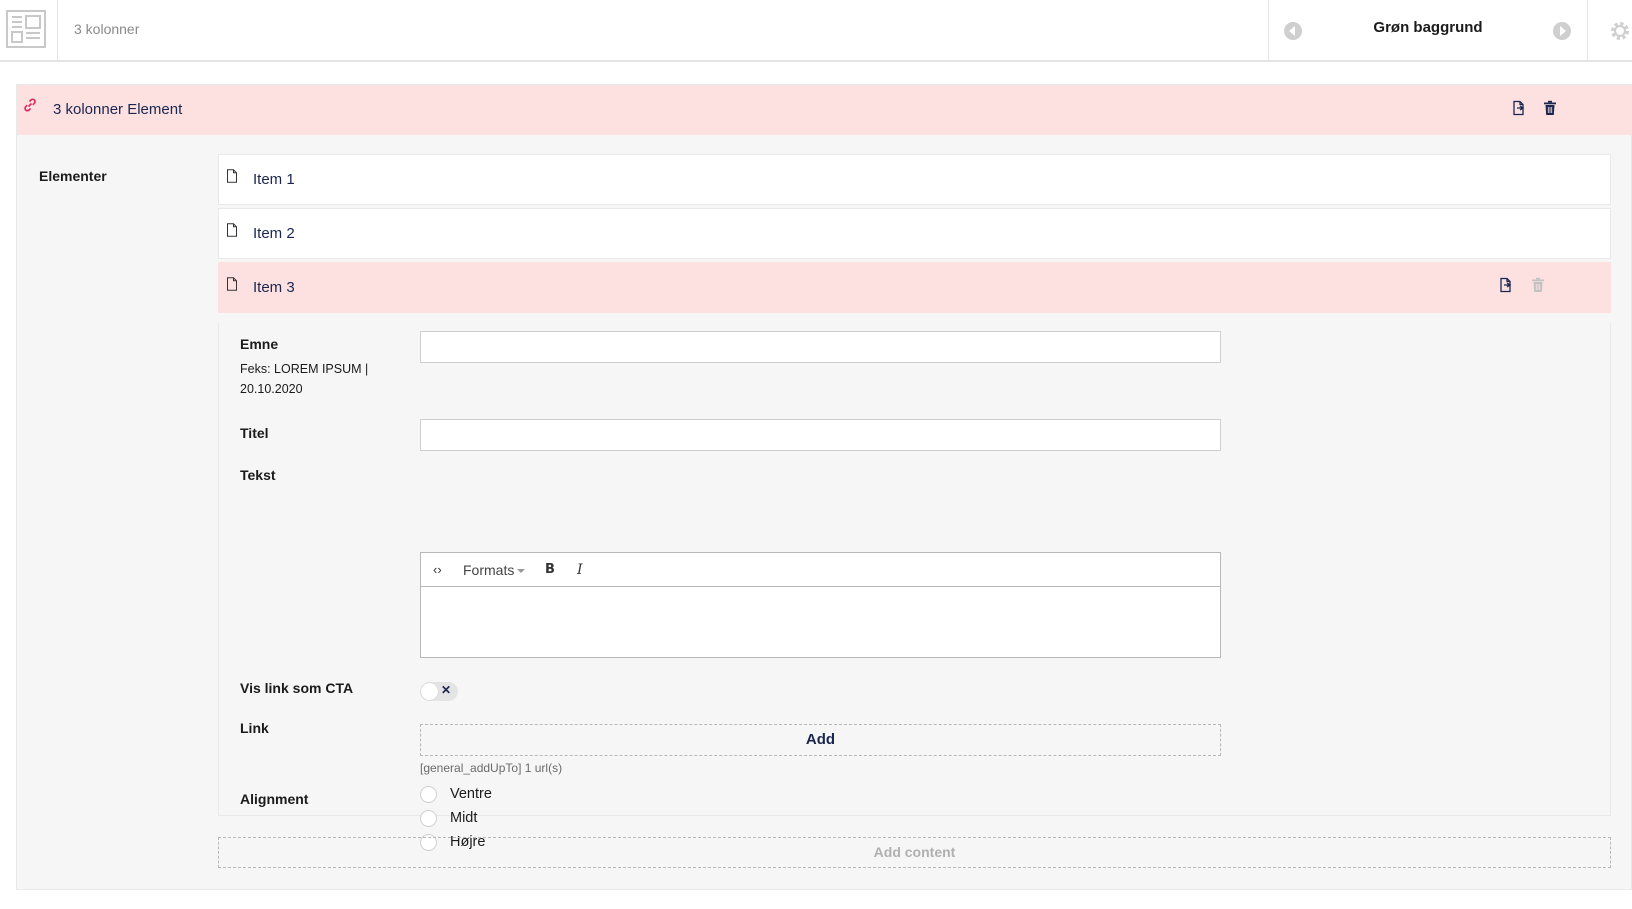 Image resolution: width=1632 pixels, height=909 pixels. What do you see at coordinates (471, 794) in the screenshot?
I see `radio-label: Ventre` at bounding box center [471, 794].